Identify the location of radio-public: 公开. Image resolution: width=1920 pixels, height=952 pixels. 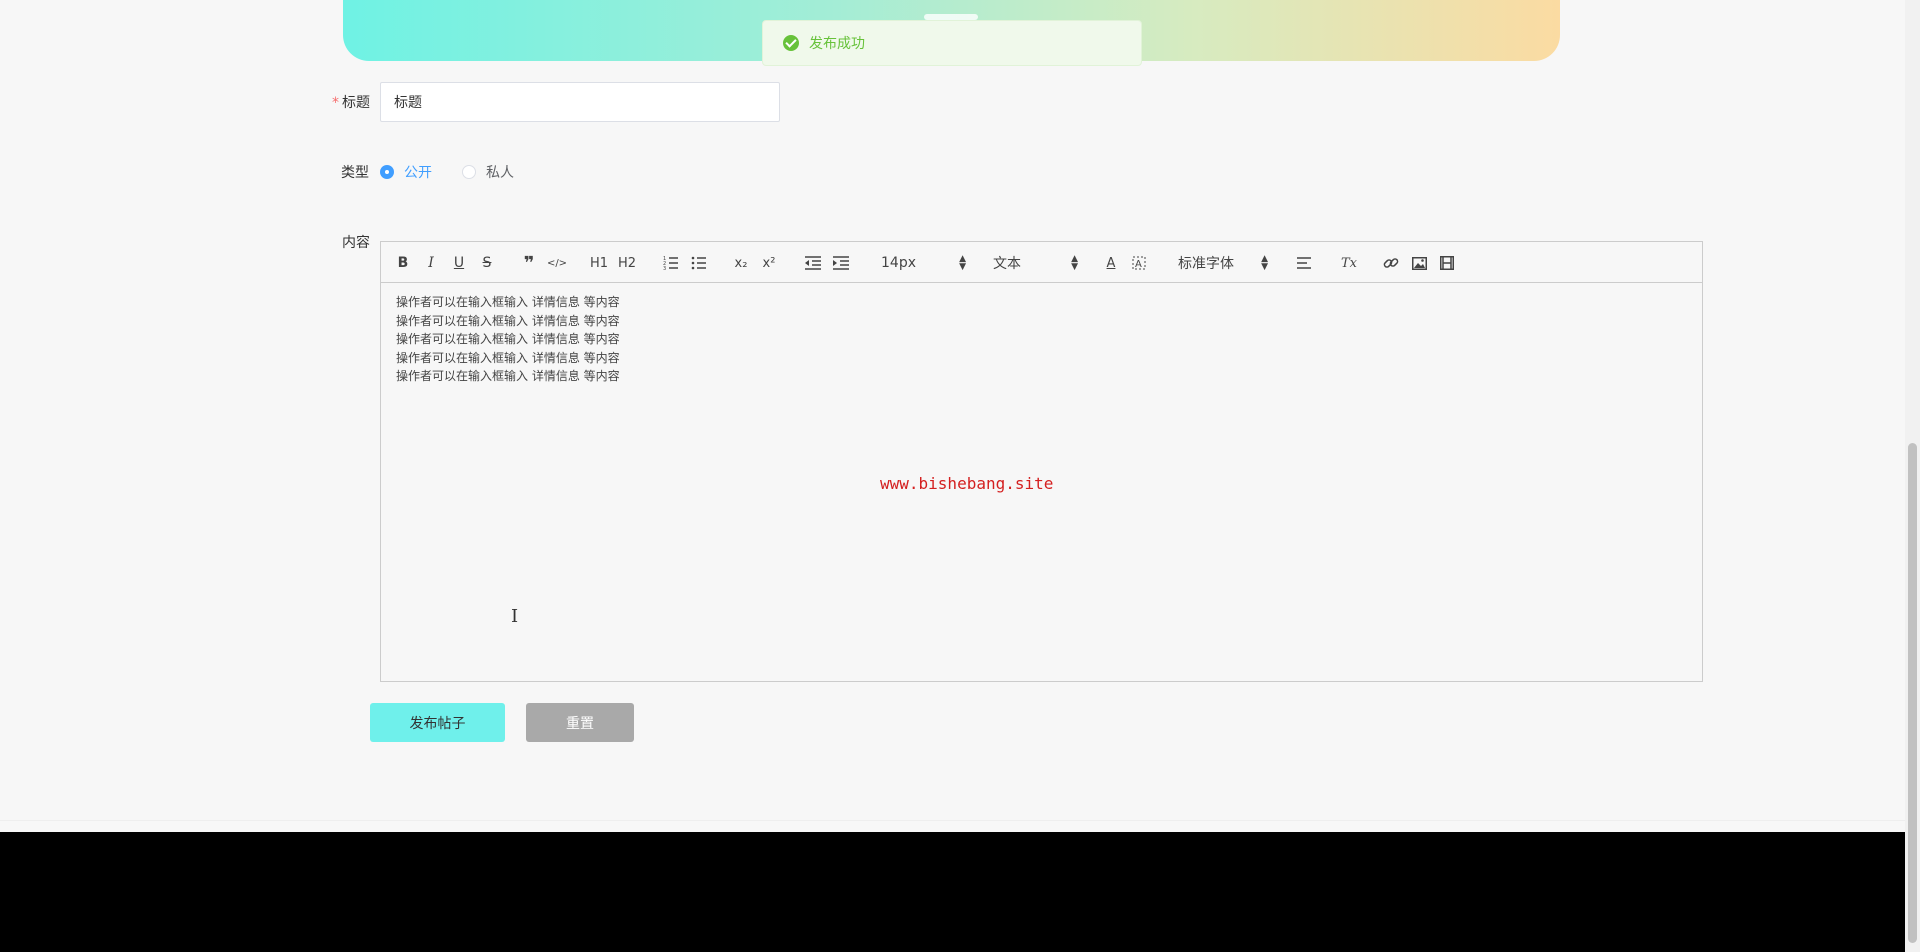
(406, 172).